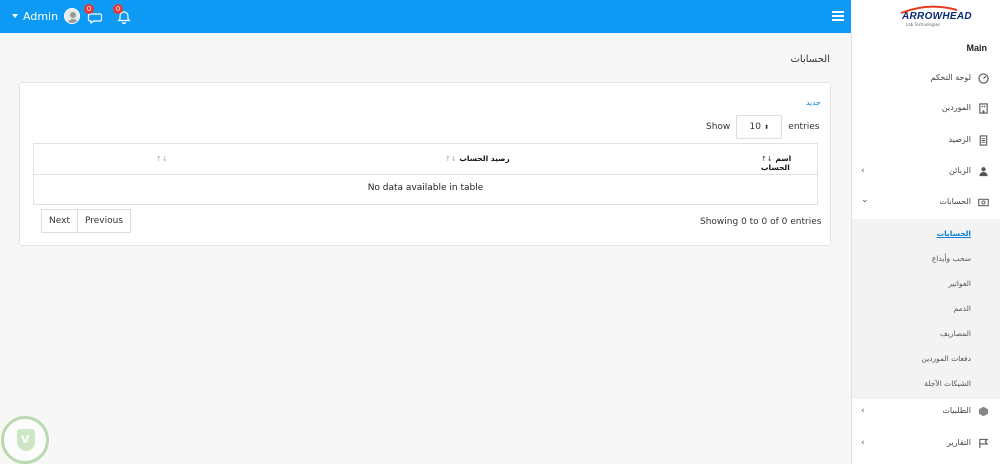 The width and height of the screenshot is (1000, 464). Describe the element at coordinates (955, 201) in the screenshot. I see `sidebar-item-label: الحسابات` at that location.